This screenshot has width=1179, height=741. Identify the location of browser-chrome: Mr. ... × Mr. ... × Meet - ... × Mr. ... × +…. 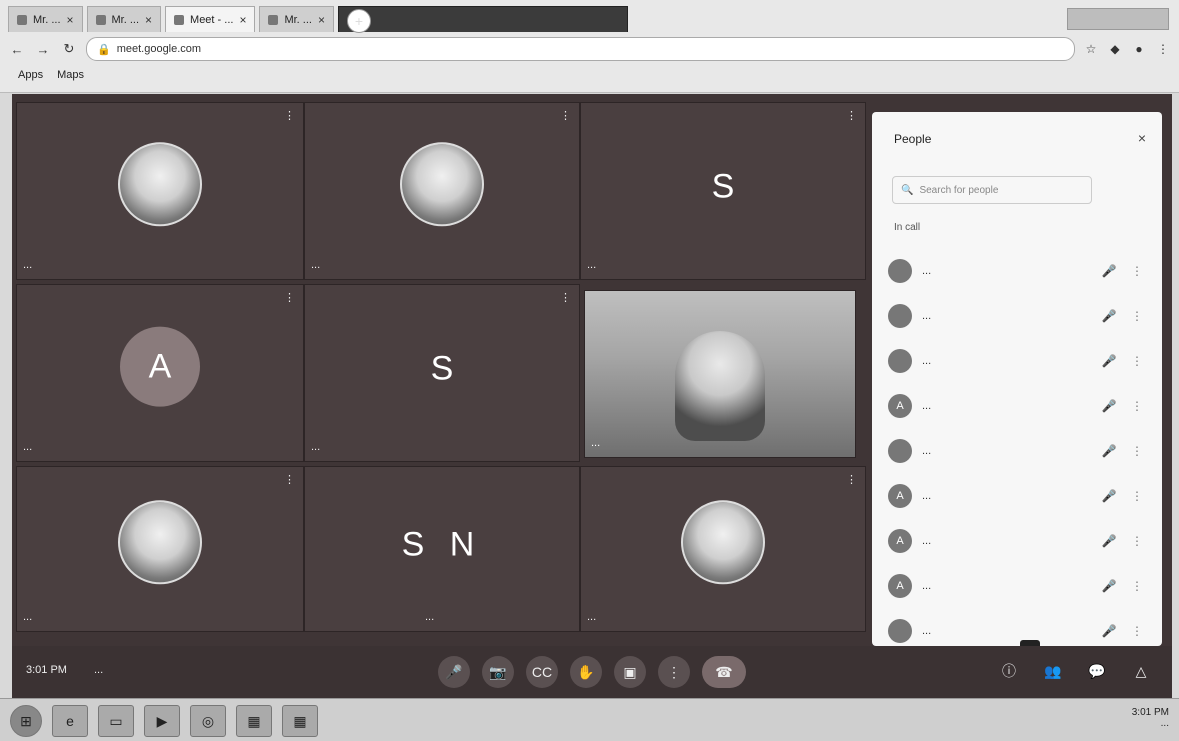
(589, 46).